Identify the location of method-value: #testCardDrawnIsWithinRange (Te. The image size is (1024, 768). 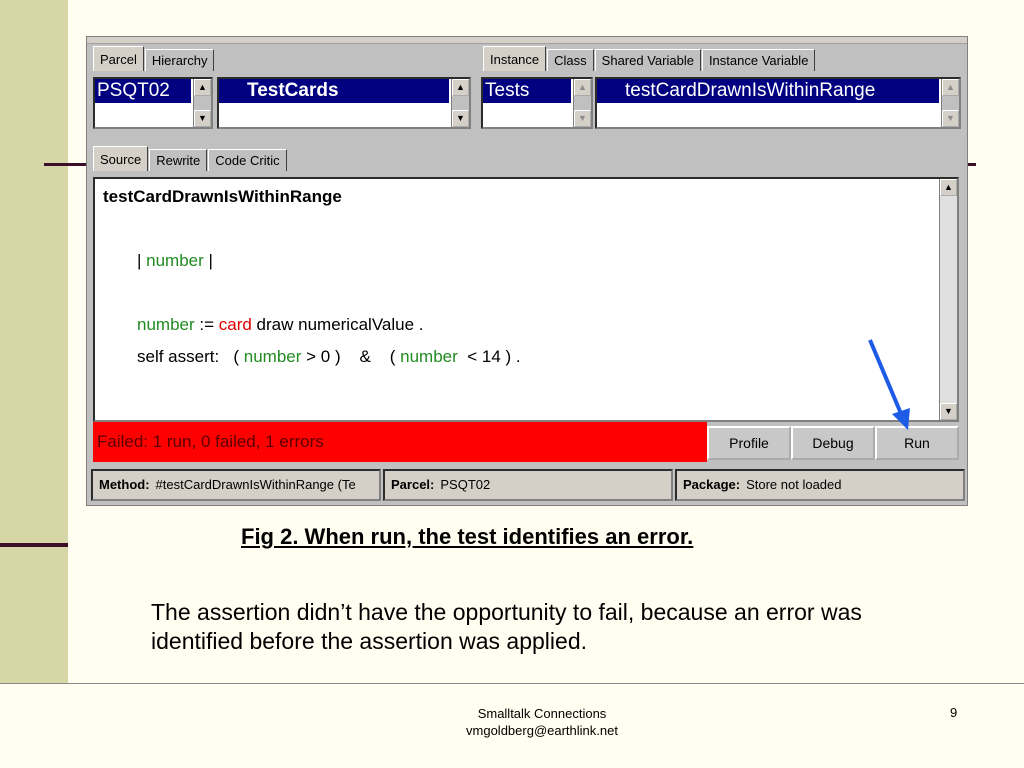
(255, 484).